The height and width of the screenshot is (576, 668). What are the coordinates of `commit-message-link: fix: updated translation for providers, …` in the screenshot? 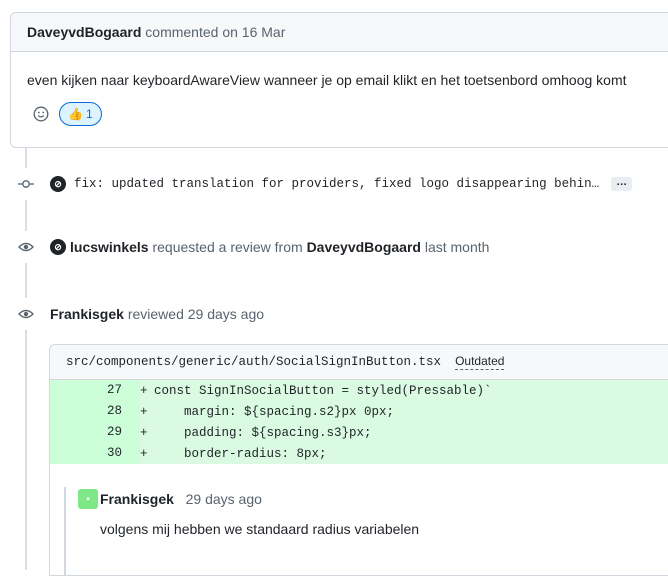 It's located at (336, 184).